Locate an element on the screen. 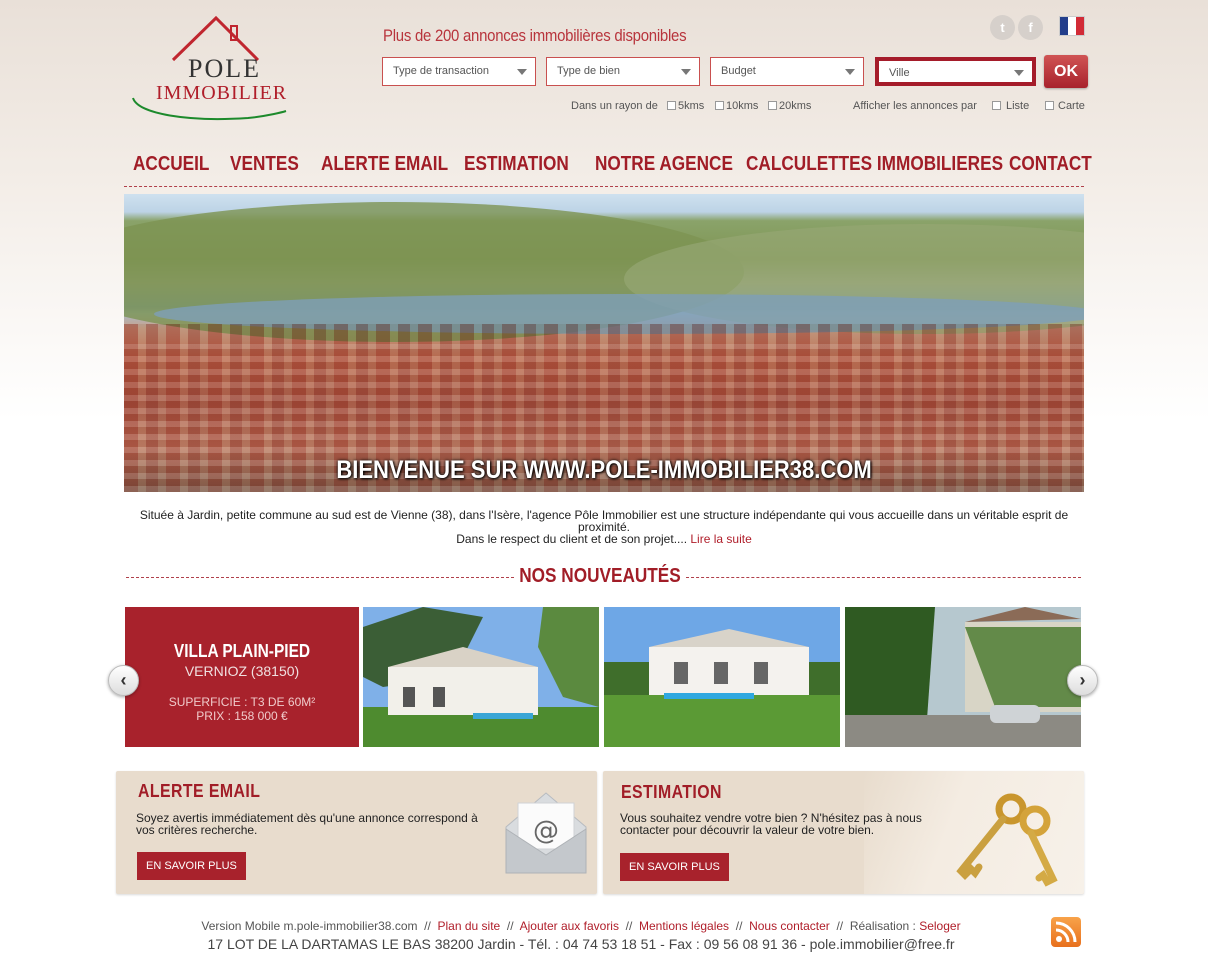 Image resolution: width=1208 pixels, height=980 pixels. footer-realisation-label: Réalisation : is located at coordinates (882, 926).